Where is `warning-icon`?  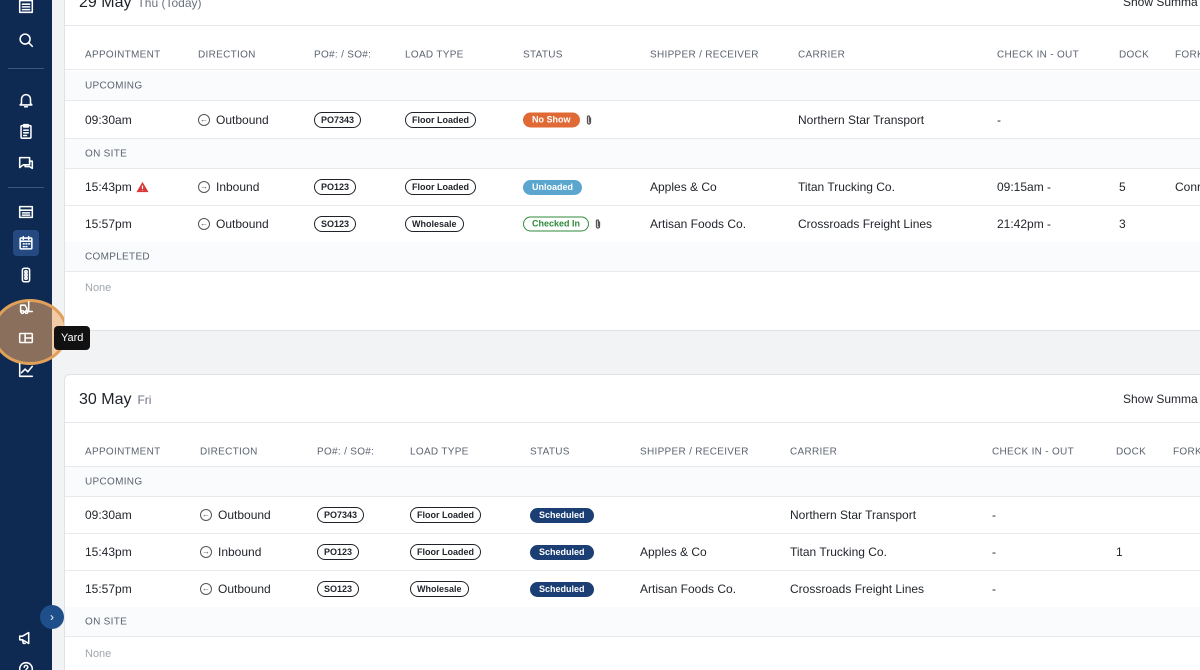 warning-icon is located at coordinates (142, 187).